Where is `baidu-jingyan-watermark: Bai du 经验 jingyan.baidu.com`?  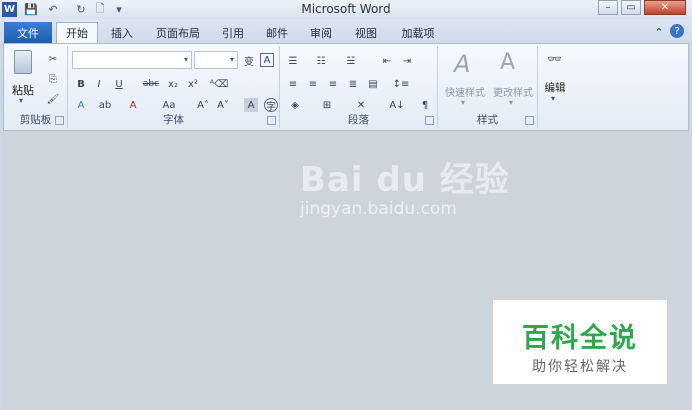 baidu-jingyan-watermark: Bai du 经验 jingyan.baidu.com is located at coordinates (405, 185).